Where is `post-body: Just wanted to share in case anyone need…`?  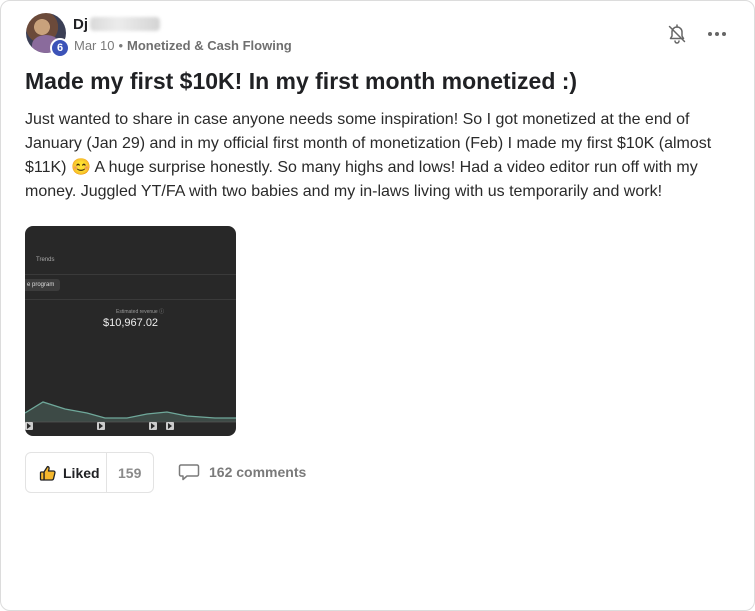
post-body: Just wanted to share in case anyone need… is located at coordinates (368, 155).